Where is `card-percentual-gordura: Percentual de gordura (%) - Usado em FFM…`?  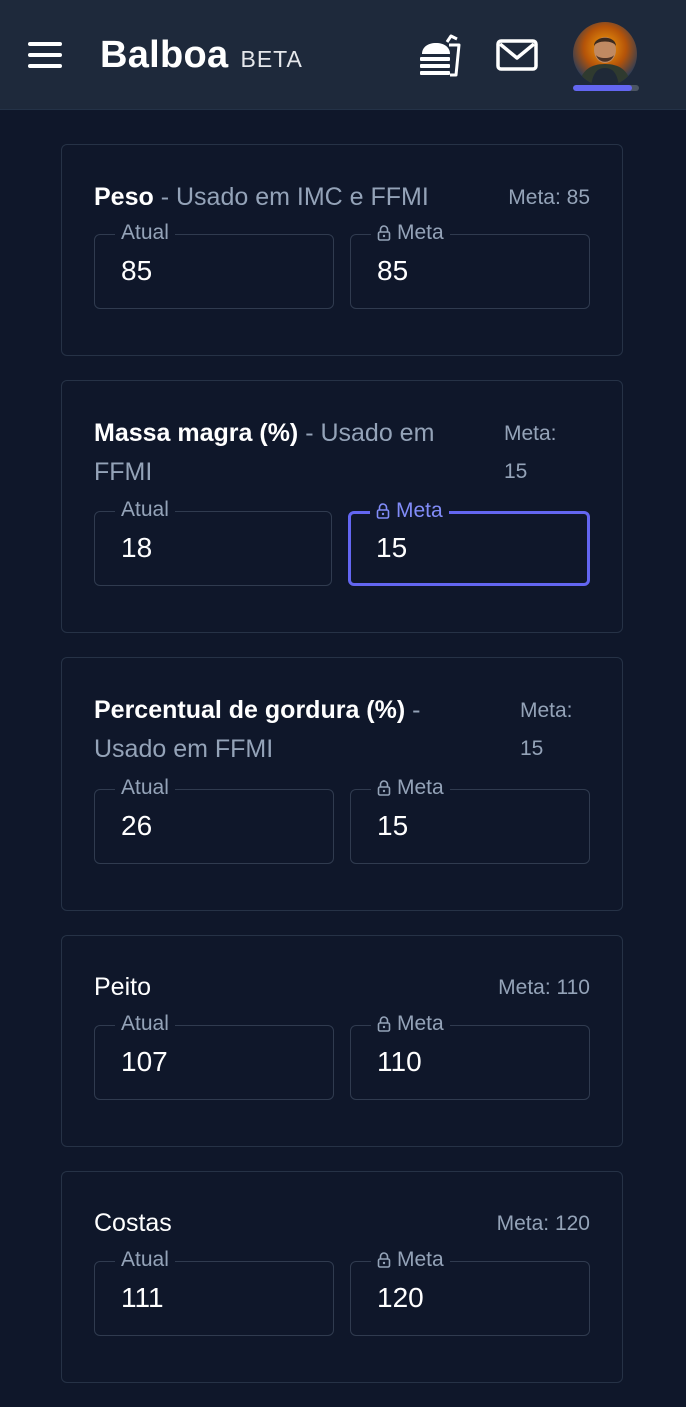
card-percentual-gordura: Percentual de gordura (%) - Usado em FFM… is located at coordinates (342, 784).